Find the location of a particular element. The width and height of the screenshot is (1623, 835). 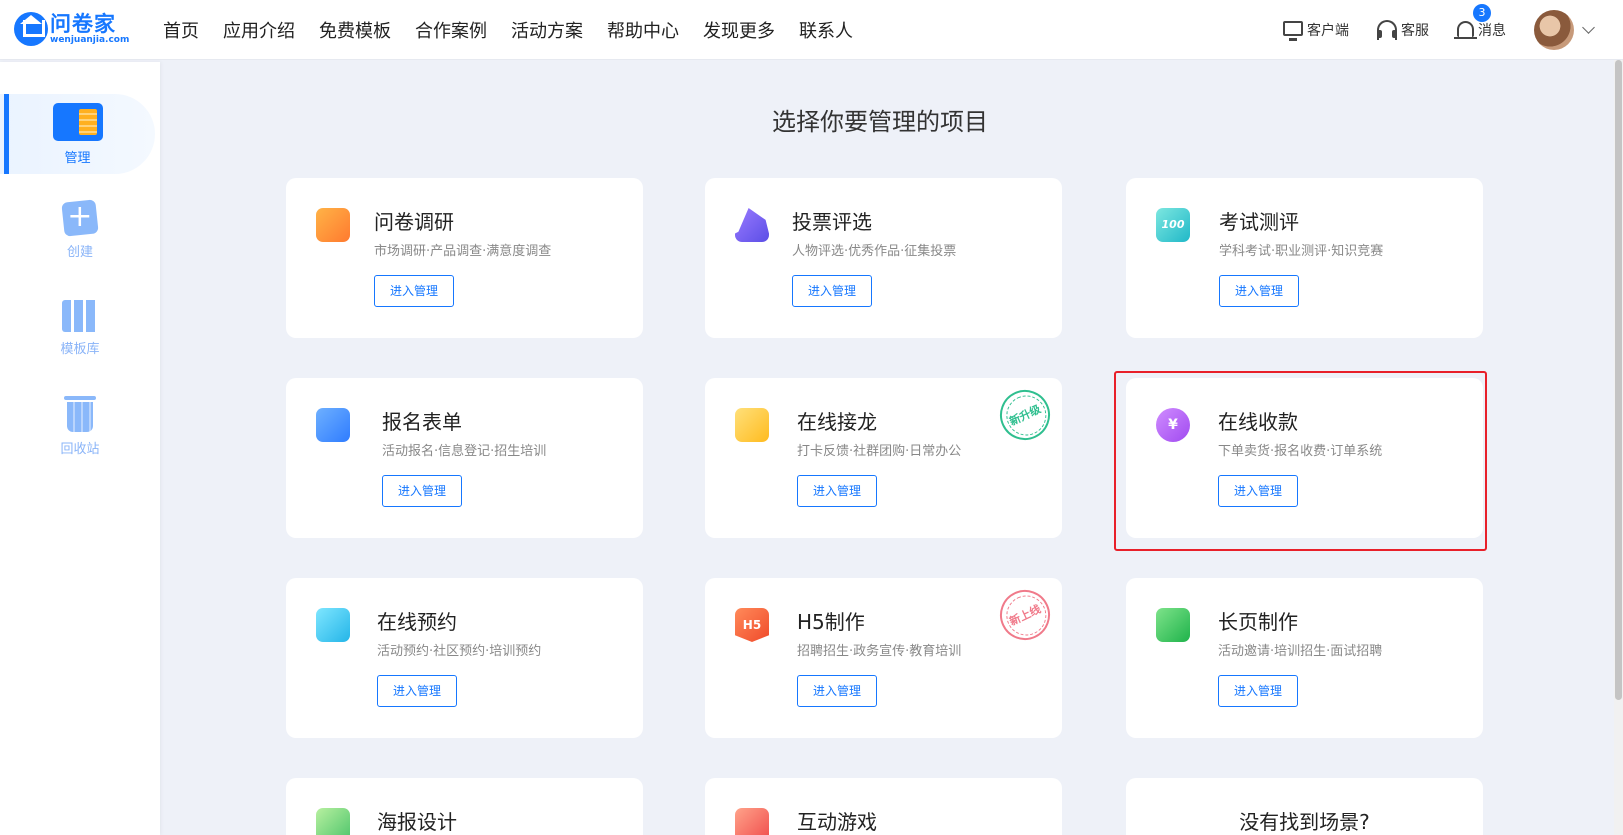

card-h5: H5 H5制作 招聘招生·政务宣传·教育培训 进入管理 新上线 is located at coordinates (883, 658).